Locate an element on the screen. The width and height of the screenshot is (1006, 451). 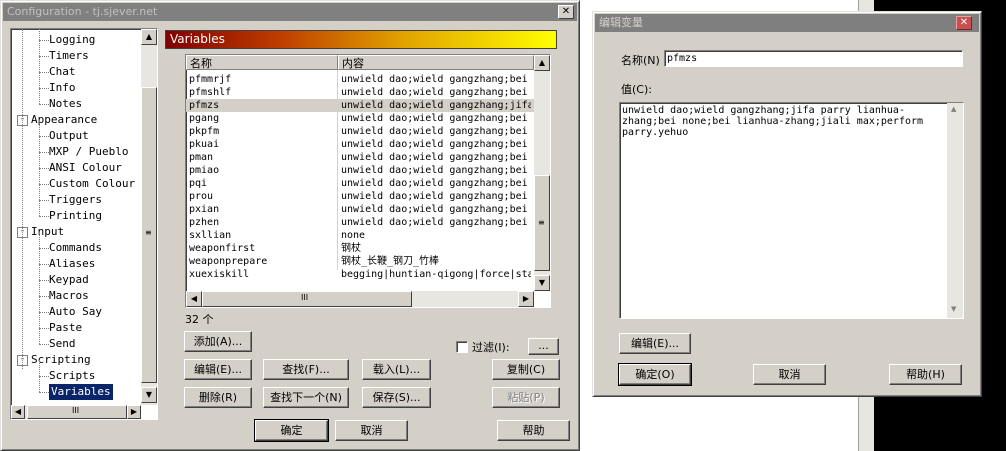
tree-scroll-up-icon: ▲ is located at coordinates (149, 37).